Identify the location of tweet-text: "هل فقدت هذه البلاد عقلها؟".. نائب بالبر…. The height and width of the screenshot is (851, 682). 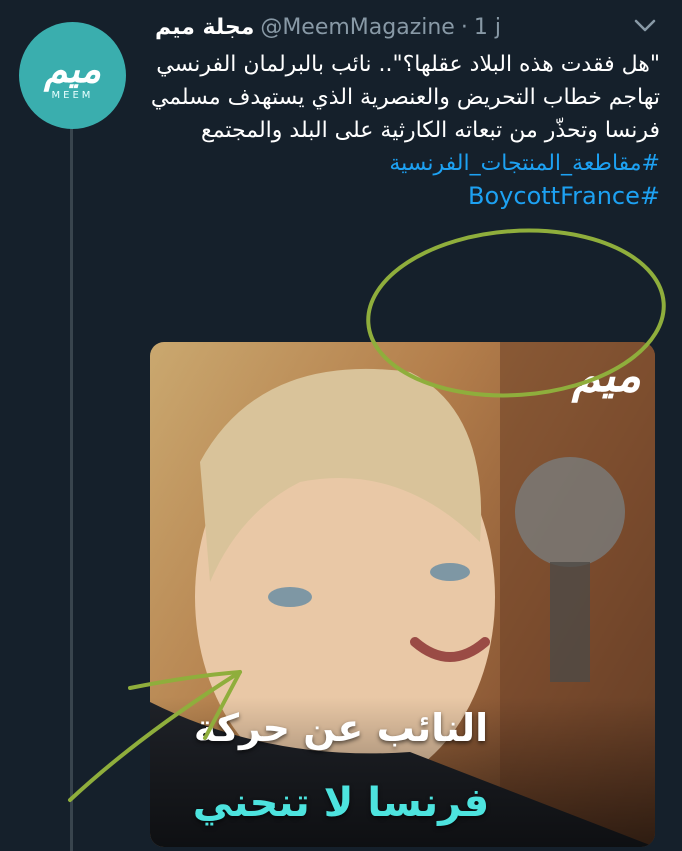
(405, 97).